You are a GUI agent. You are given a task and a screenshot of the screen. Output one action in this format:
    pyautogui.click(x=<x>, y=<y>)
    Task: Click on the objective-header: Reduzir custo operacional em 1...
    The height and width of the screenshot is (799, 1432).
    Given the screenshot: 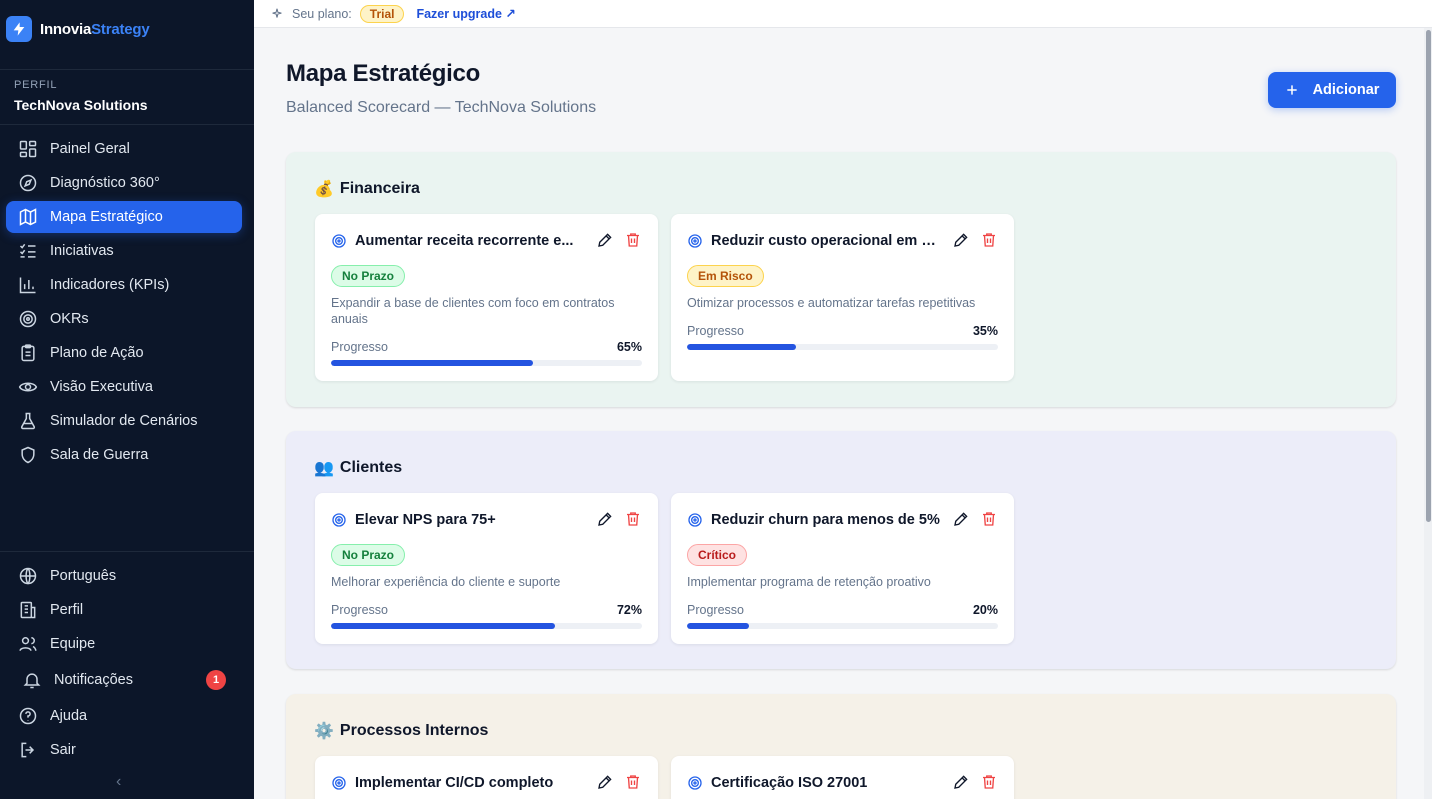 What is the action you would take?
    pyautogui.click(x=842, y=241)
    